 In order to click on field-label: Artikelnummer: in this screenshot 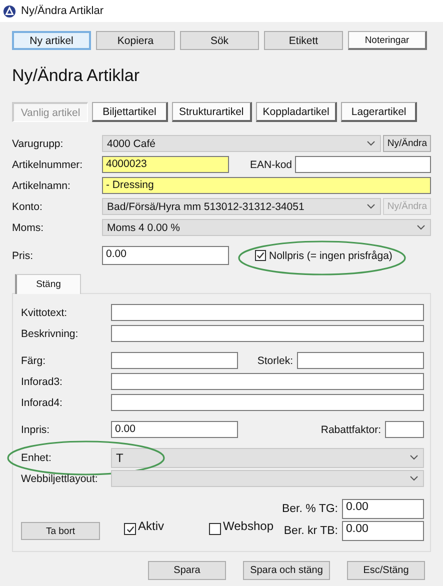, I will do `click(48, 164)`.